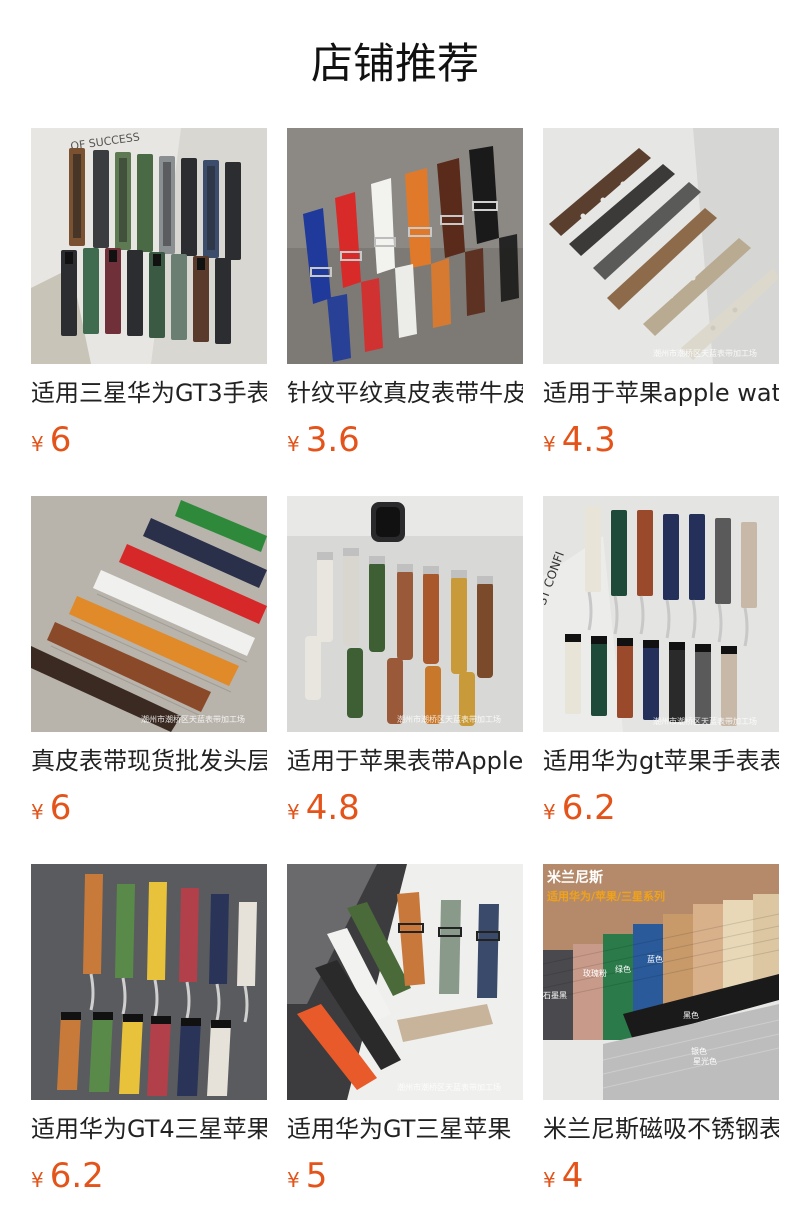 The width and height of the screenshot is (790, 1232). I want to click on product-title: 适用于苹果apple watch, so click(661, 393).